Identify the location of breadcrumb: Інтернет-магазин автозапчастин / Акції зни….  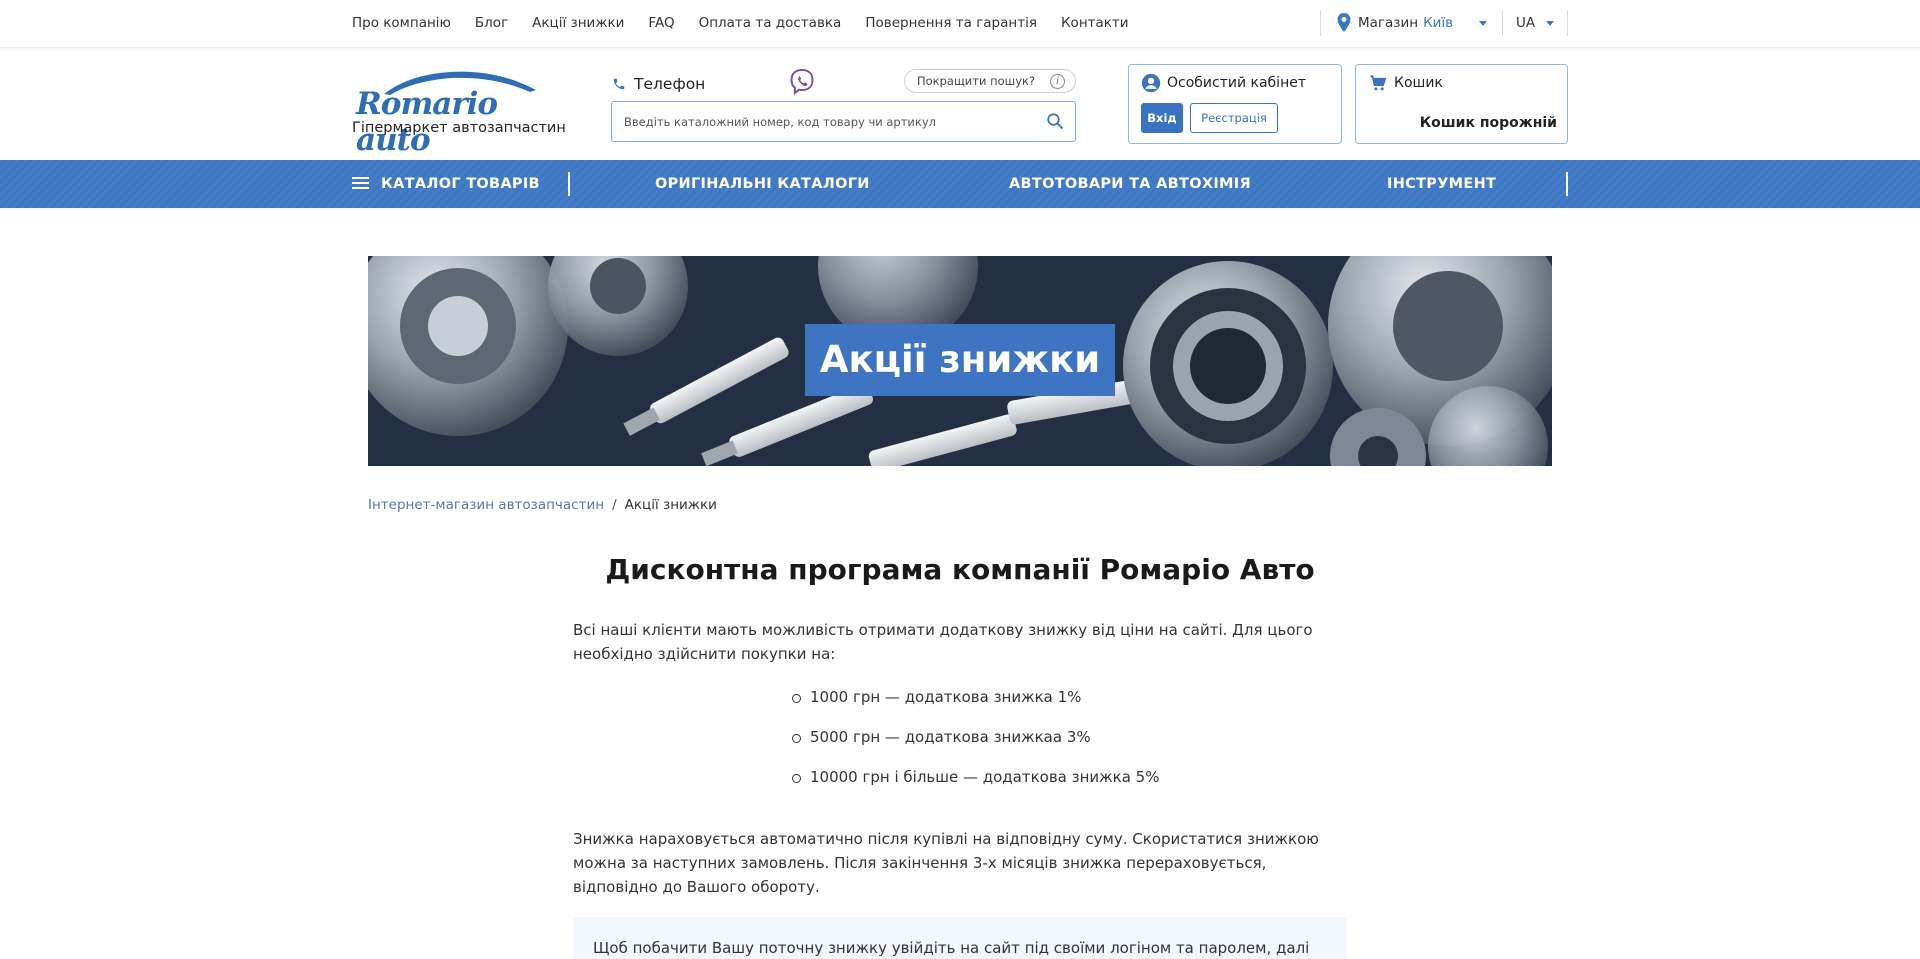
(542, 505).